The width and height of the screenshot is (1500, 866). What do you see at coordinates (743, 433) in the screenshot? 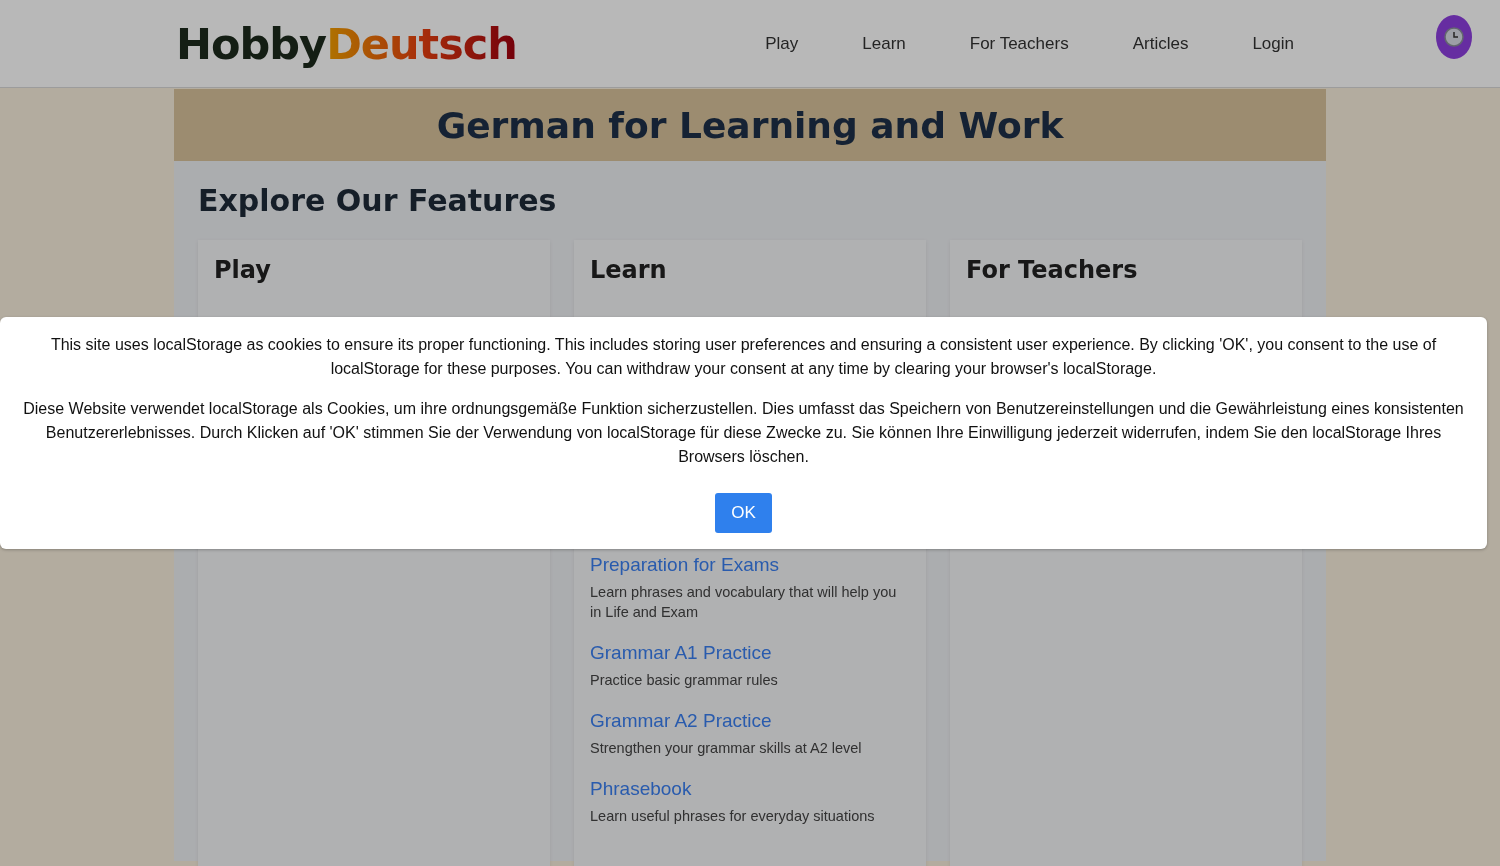
I see `consent-text: Diese Website verwendet localStorage als Cookies, um ihre ordnungsgemäße Funktion sicherzustellen. Dies umfasst das Speichern von Benutzereinstellungen und die Gewährleistung eines konsistenten Benutzererlebnisses. Durch Klicken auf 'OK' stimmen Sie der Verwendung von localStorage für diese Zwecke zu. Sie können Ihre Einwilligung jederzeit widerrufen, indem Sie den localStorage Ihres Browsers löschen.` at bounding box center [743, 433].